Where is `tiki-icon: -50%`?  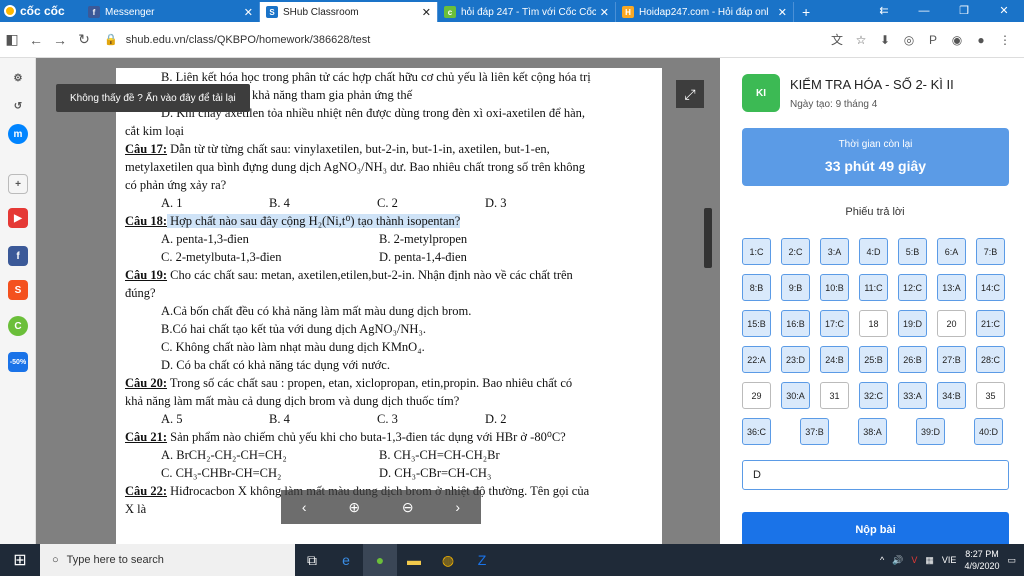 tiki-icon: -50% is located at coordinates (18, 362).